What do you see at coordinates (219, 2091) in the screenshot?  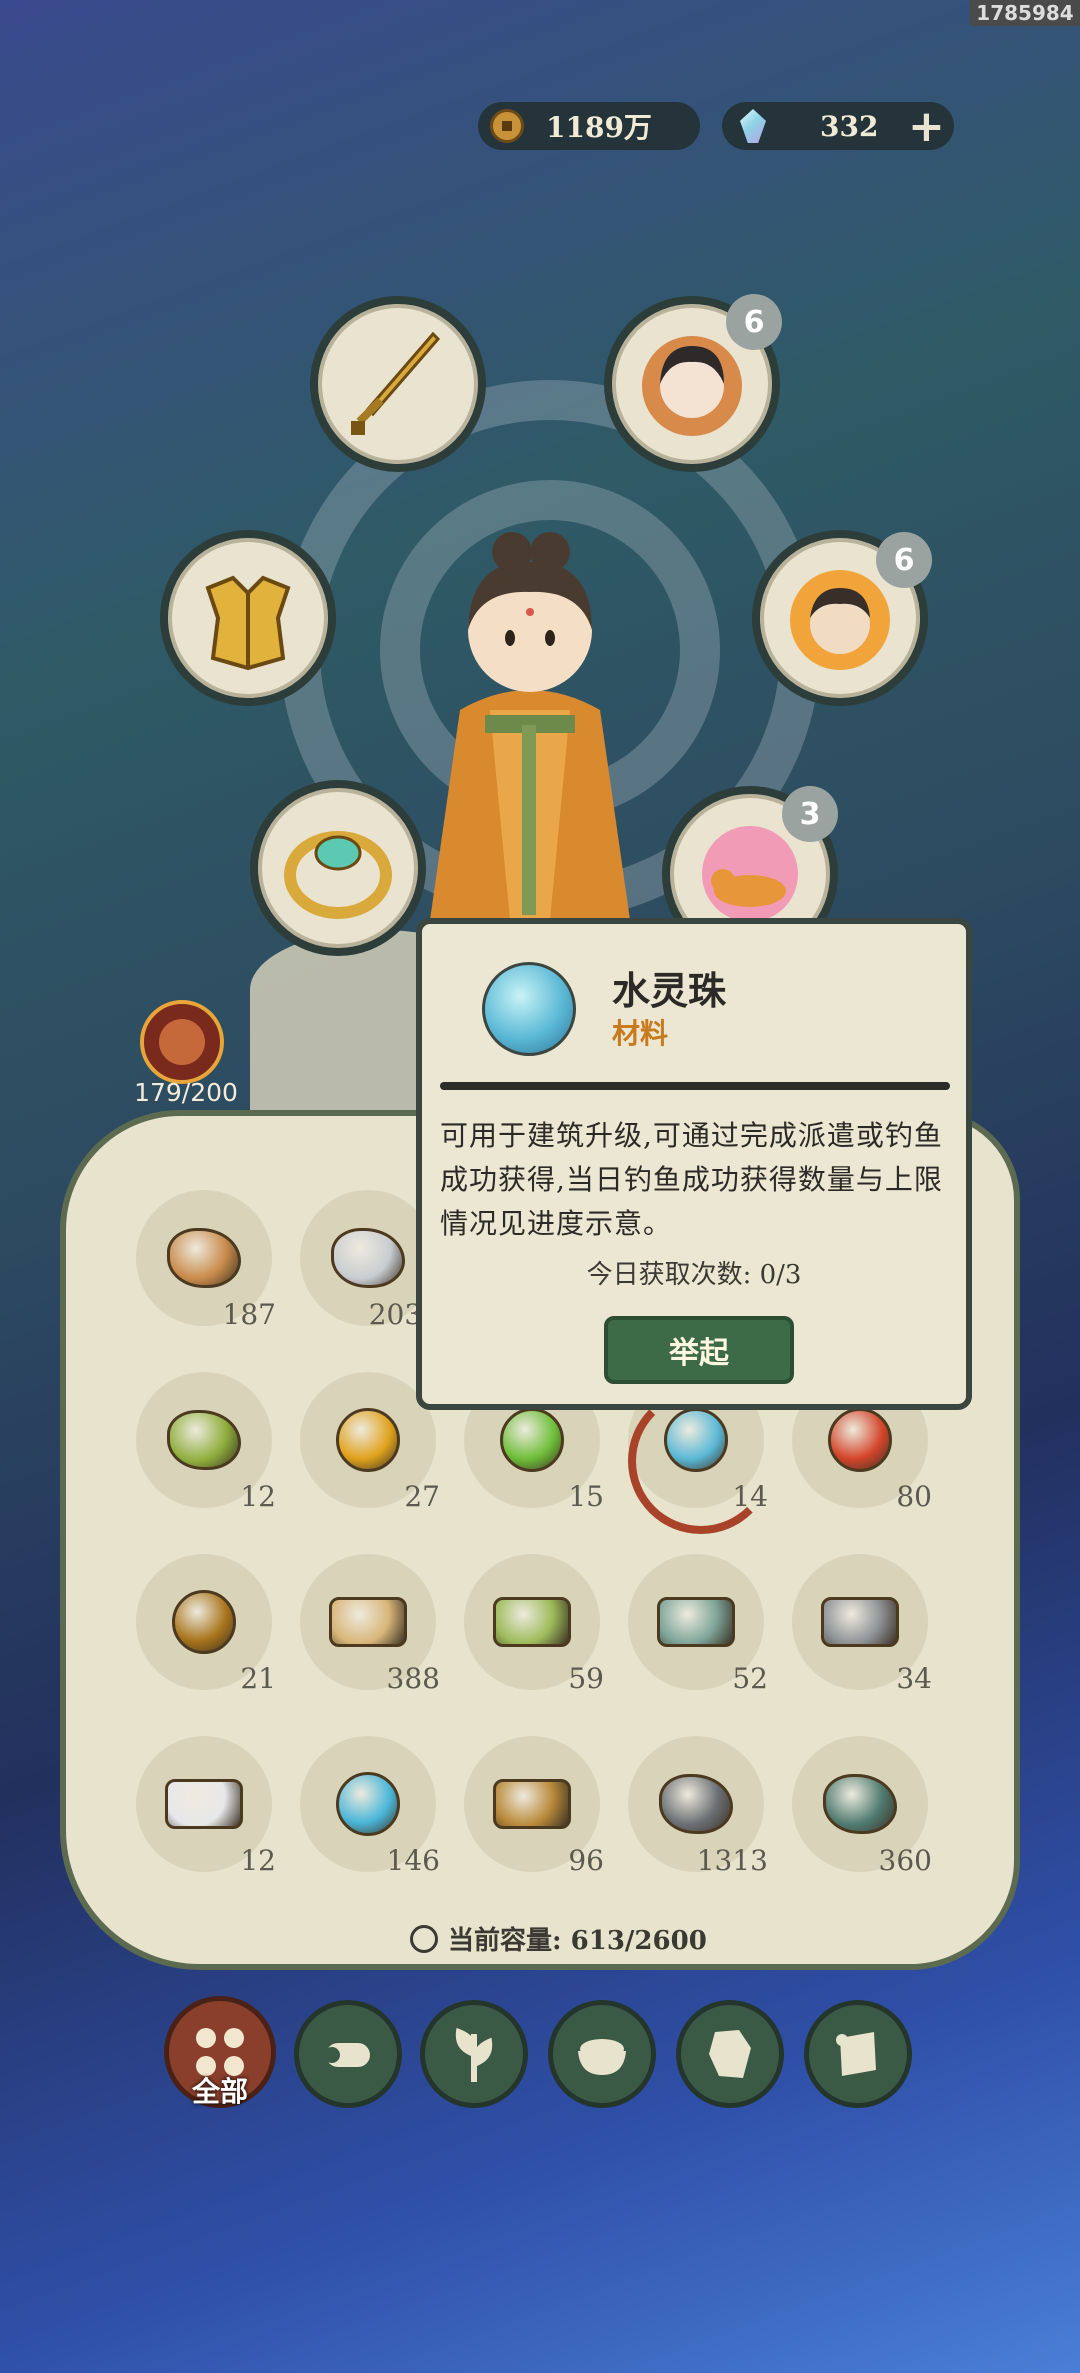 I see `tab-all-label: 全部` at bounding box center [219, 2091].